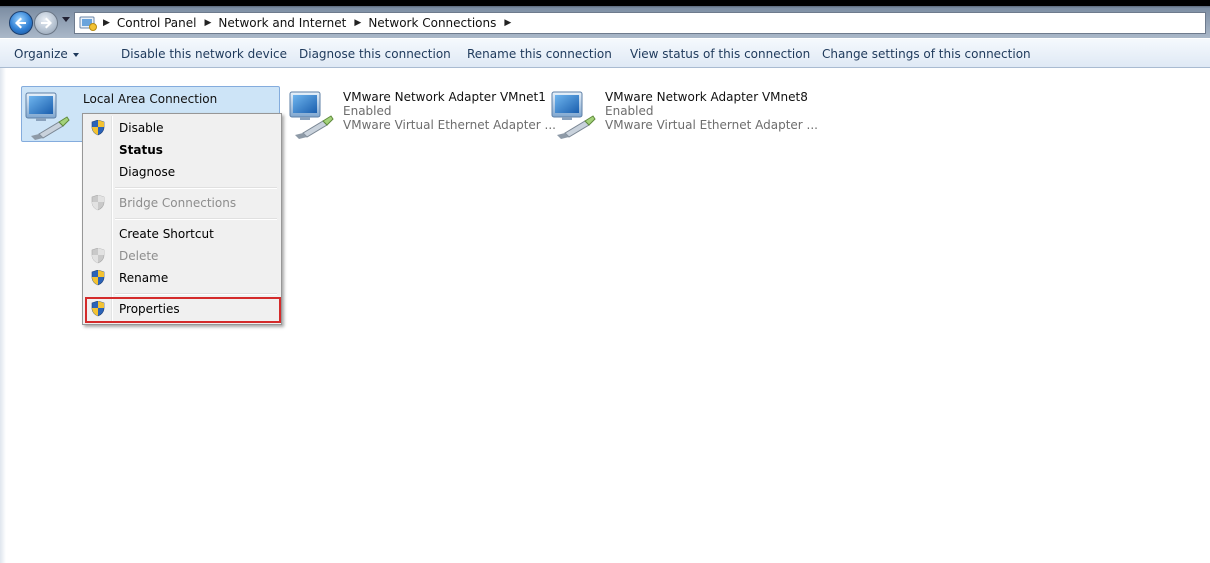 Image resolution: width=1210 pixels, height=563 pixels. I want to click on connection-name: VMware Network Adapter VMnet1, so click(444, 97).